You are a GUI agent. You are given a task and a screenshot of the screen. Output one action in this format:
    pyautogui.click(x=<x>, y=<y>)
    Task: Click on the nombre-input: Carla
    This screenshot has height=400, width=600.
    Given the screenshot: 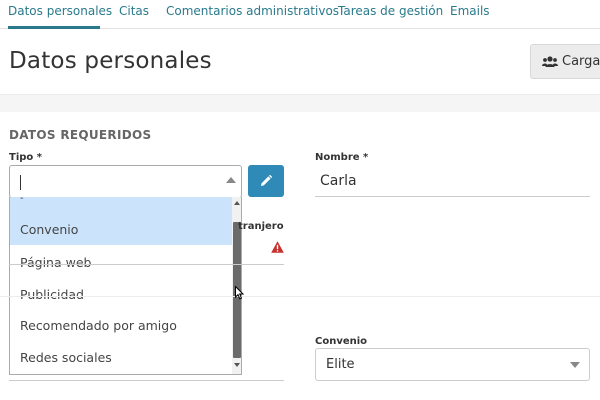 What is the action you would take?
    pyautogui.click(x=452, y=181)
    